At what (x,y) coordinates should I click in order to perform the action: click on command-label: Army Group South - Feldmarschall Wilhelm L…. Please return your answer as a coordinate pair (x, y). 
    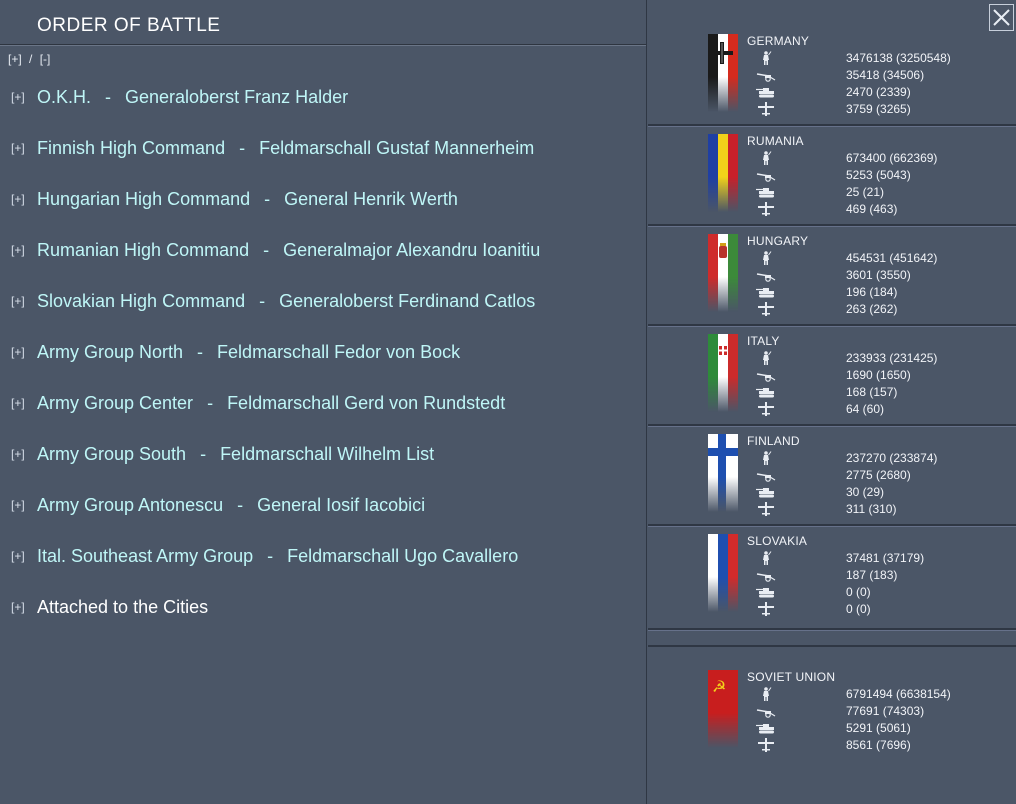
    Looking at the image, I should click on (235, 454).